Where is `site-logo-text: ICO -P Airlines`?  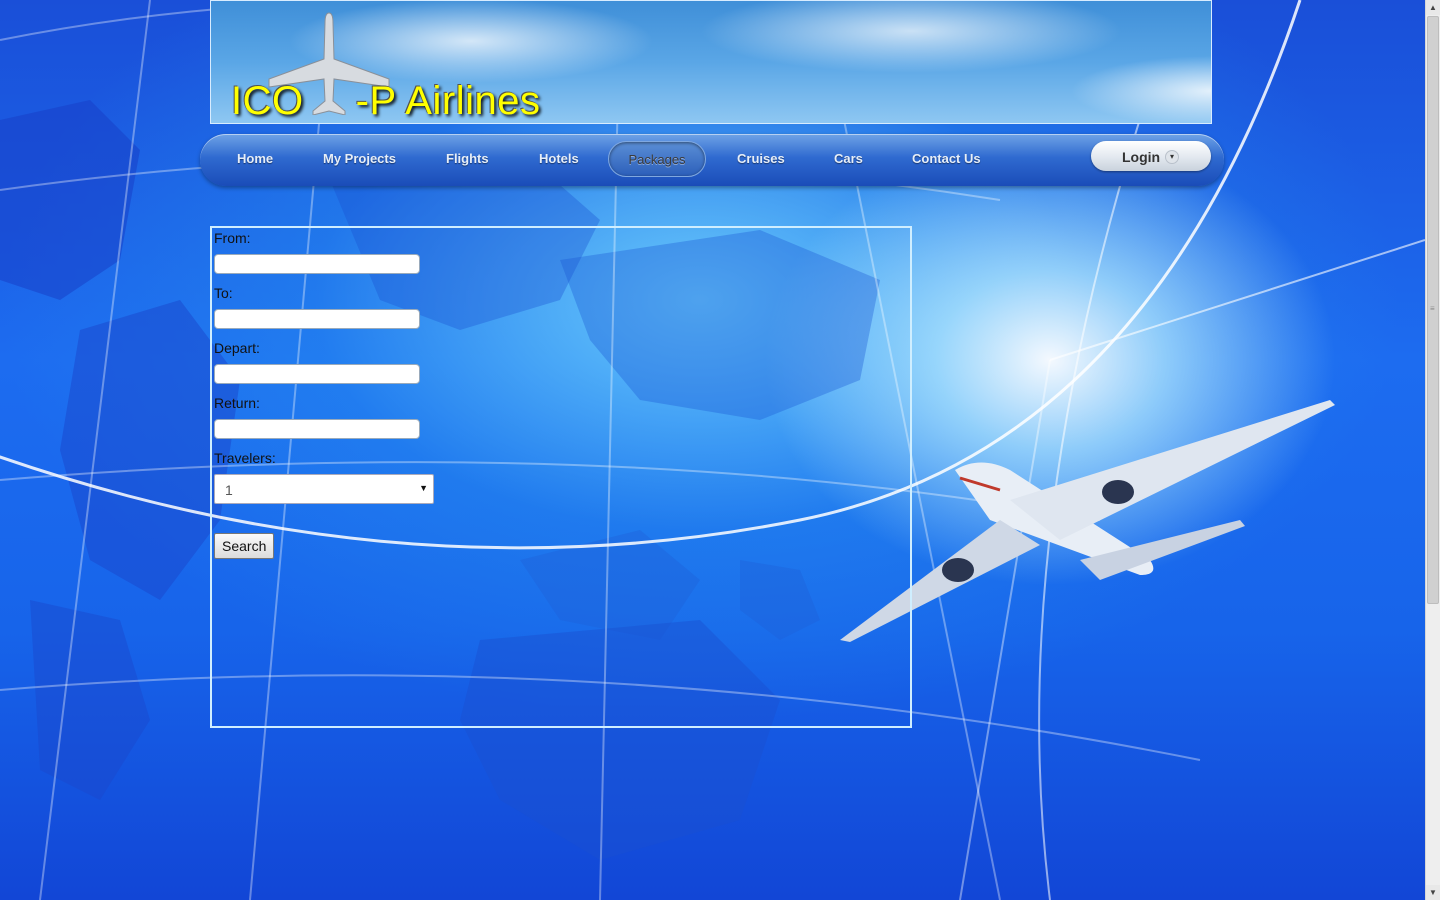 site-logo-text: ICO -P Airlines is located at coordinates (386, 101).